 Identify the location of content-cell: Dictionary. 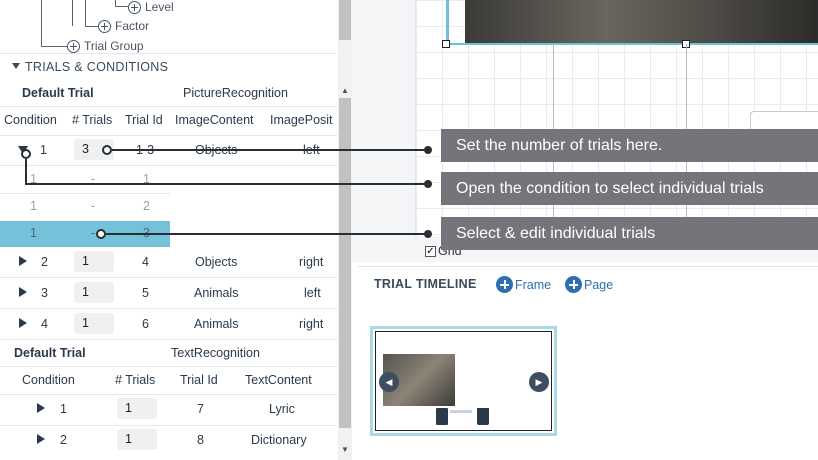
(279, 440).